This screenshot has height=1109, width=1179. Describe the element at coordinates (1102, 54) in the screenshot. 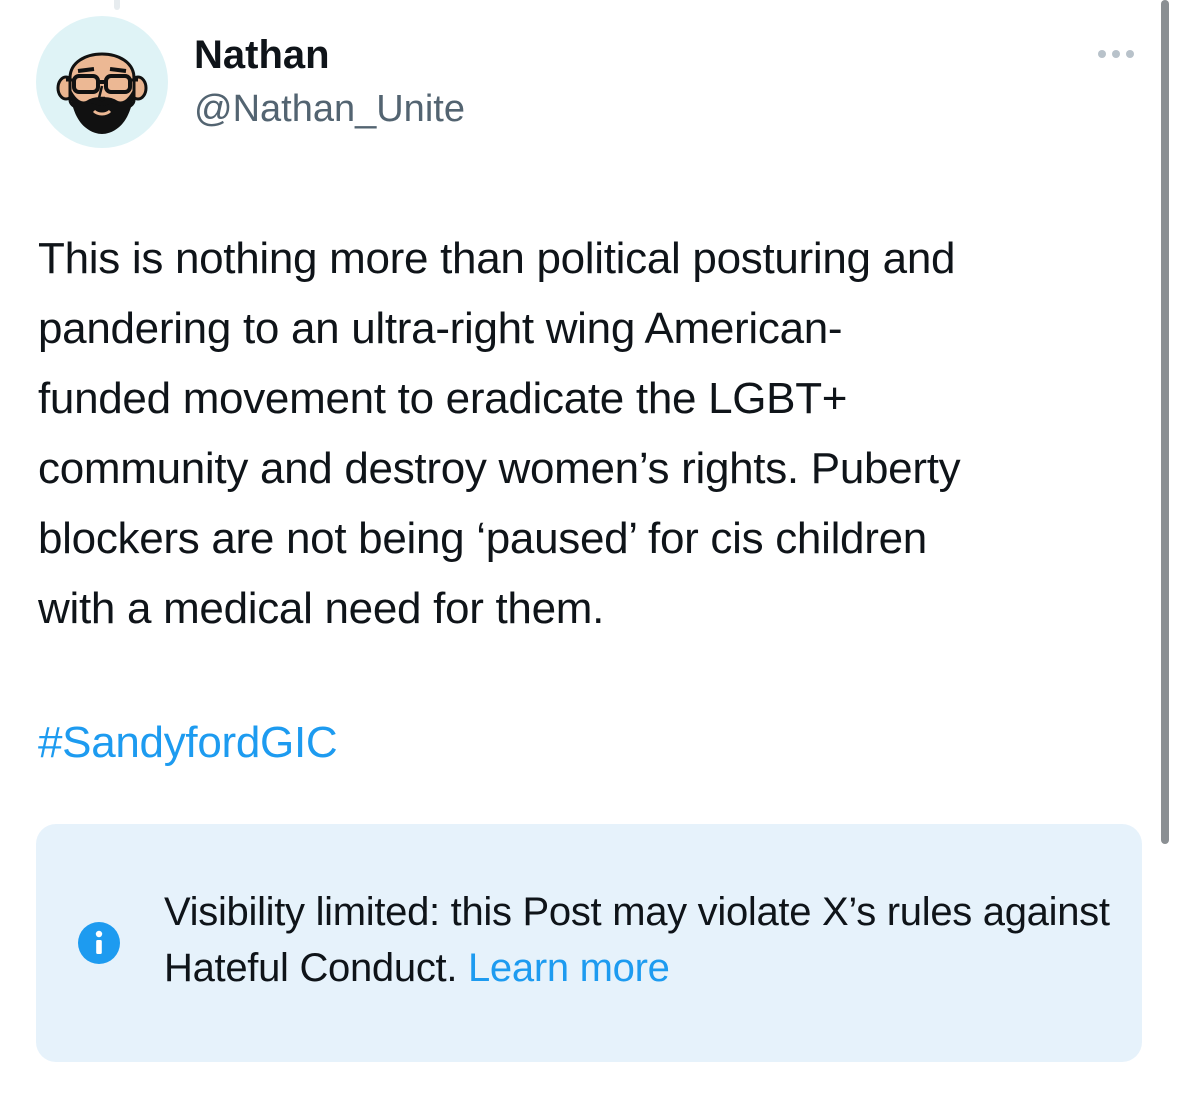

I see `more-dots-icon` at that location.